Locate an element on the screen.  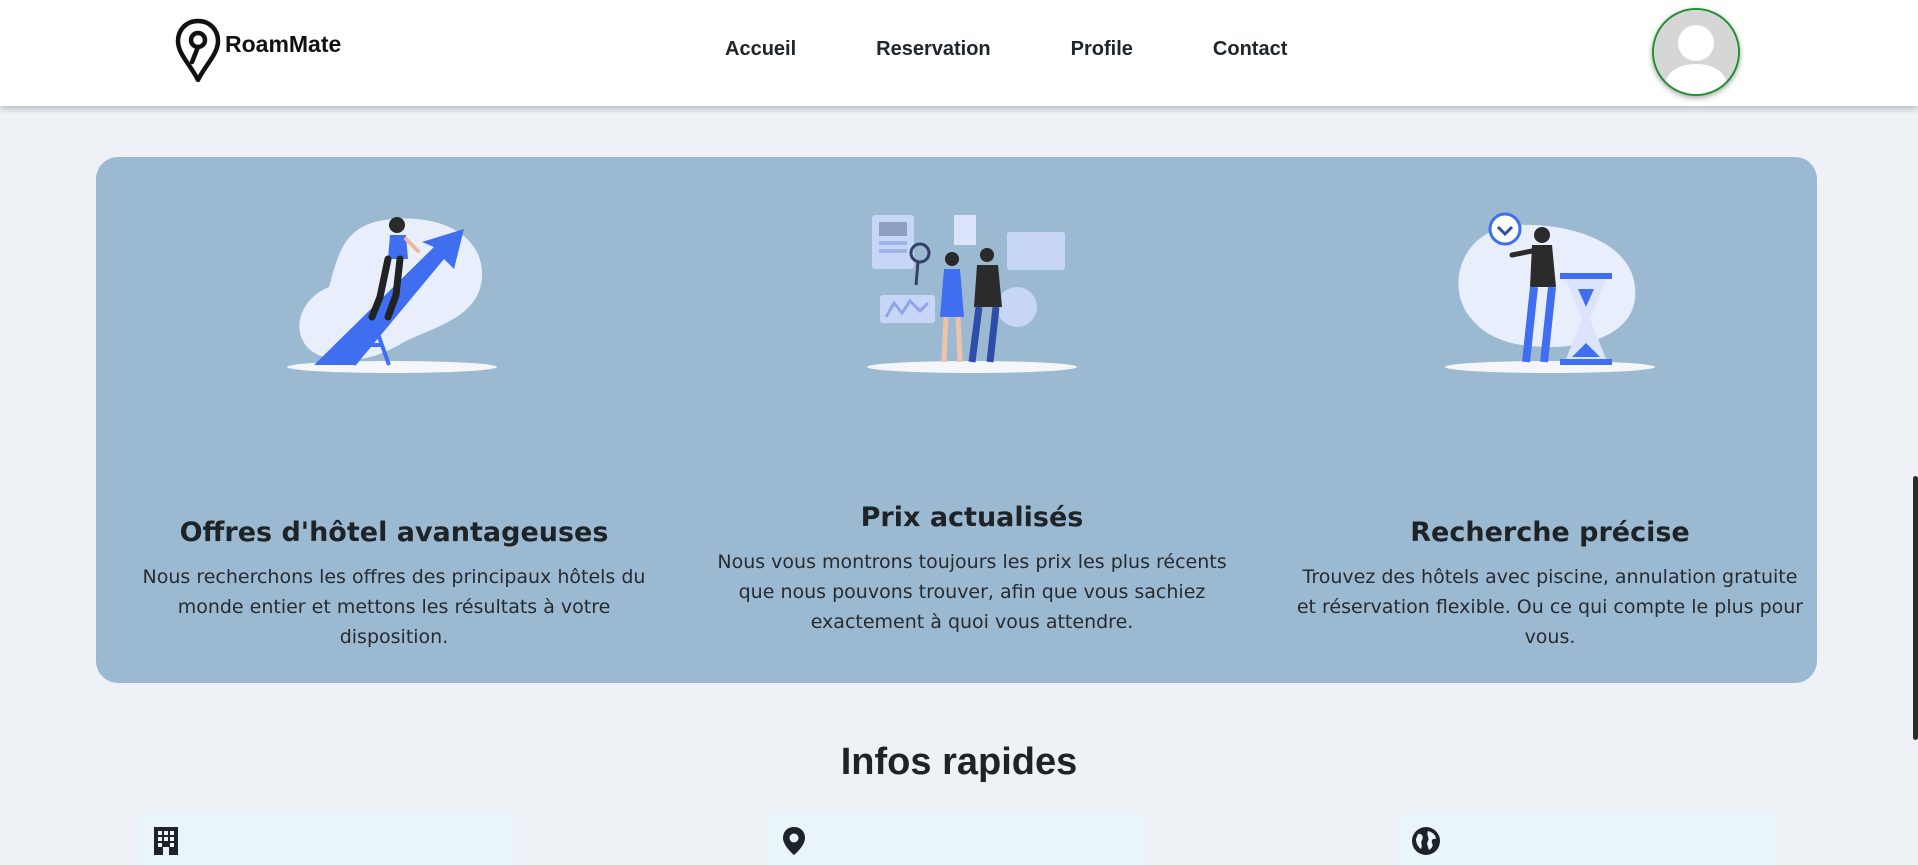
user-avatar-icon is located at coordinates (1696, 52).